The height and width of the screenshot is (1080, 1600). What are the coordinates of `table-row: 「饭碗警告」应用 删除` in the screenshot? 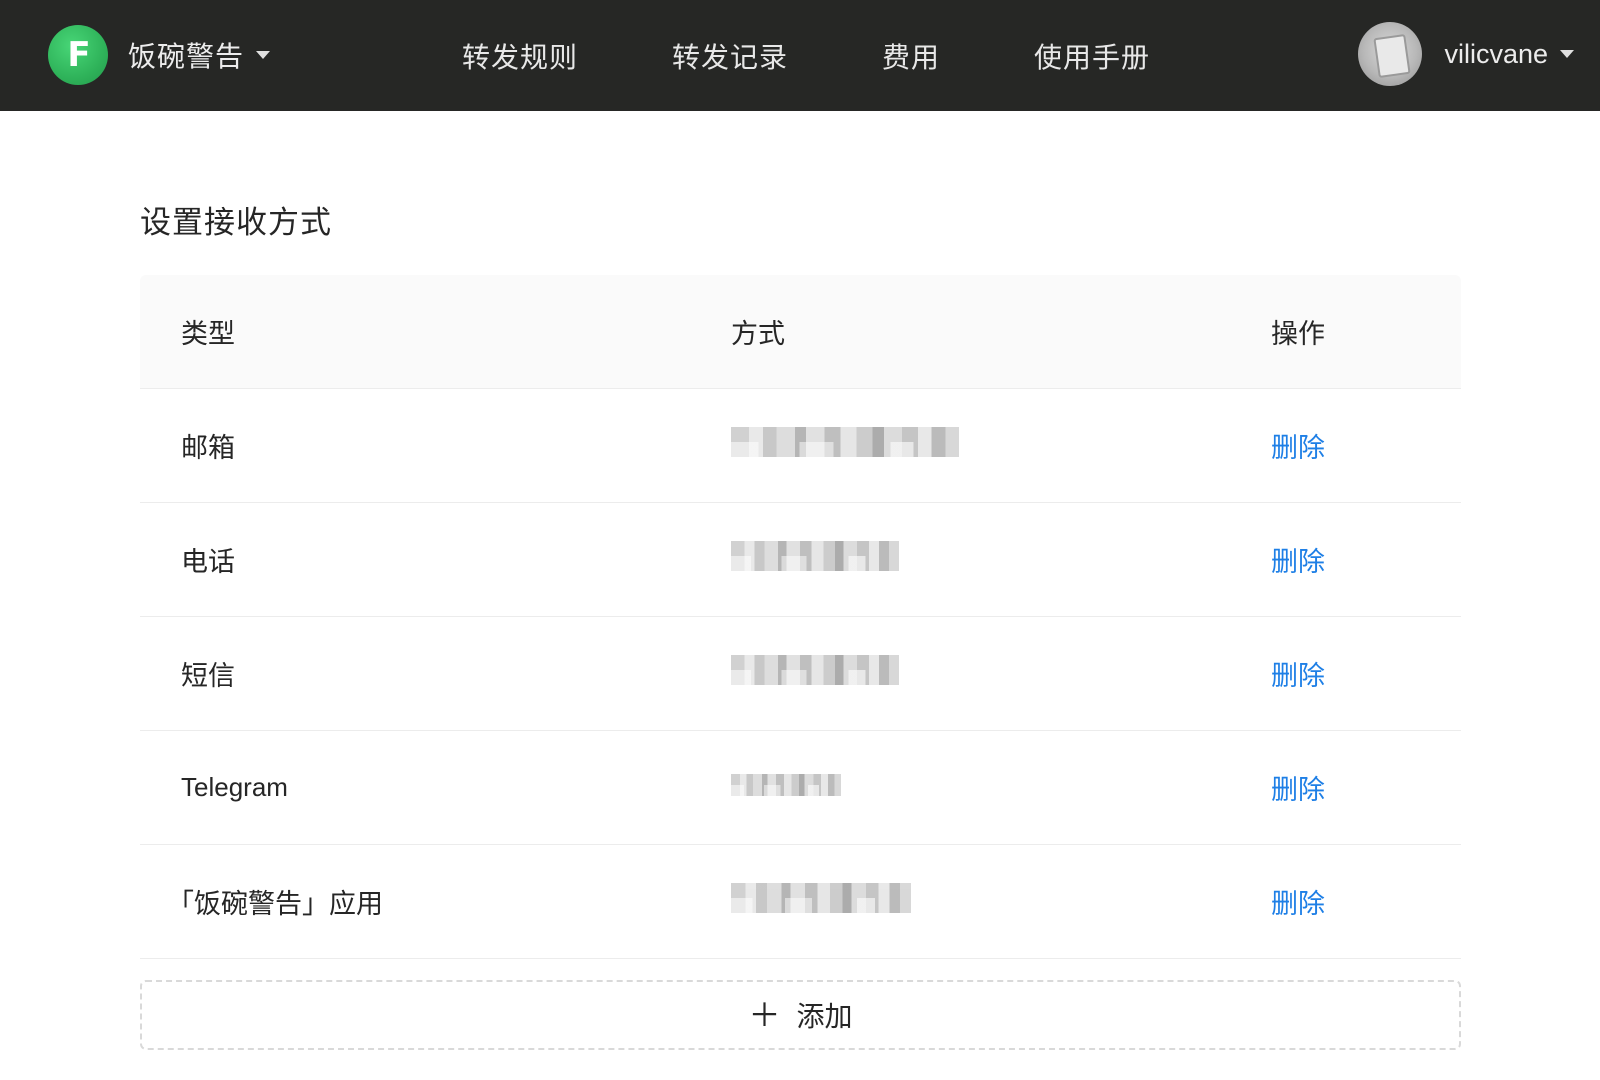 It's located at (800, 902).